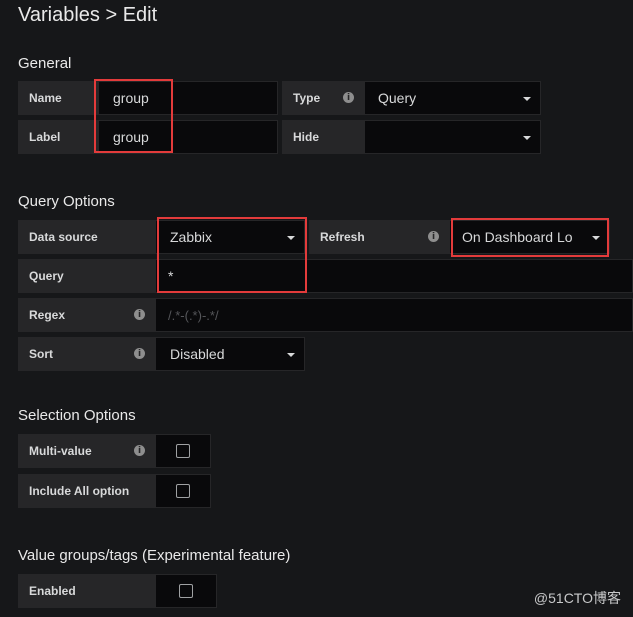 Image resolution: width=633 pixels, height=617 pixels. I want to click on section-title-general: General, so click(45, 63).